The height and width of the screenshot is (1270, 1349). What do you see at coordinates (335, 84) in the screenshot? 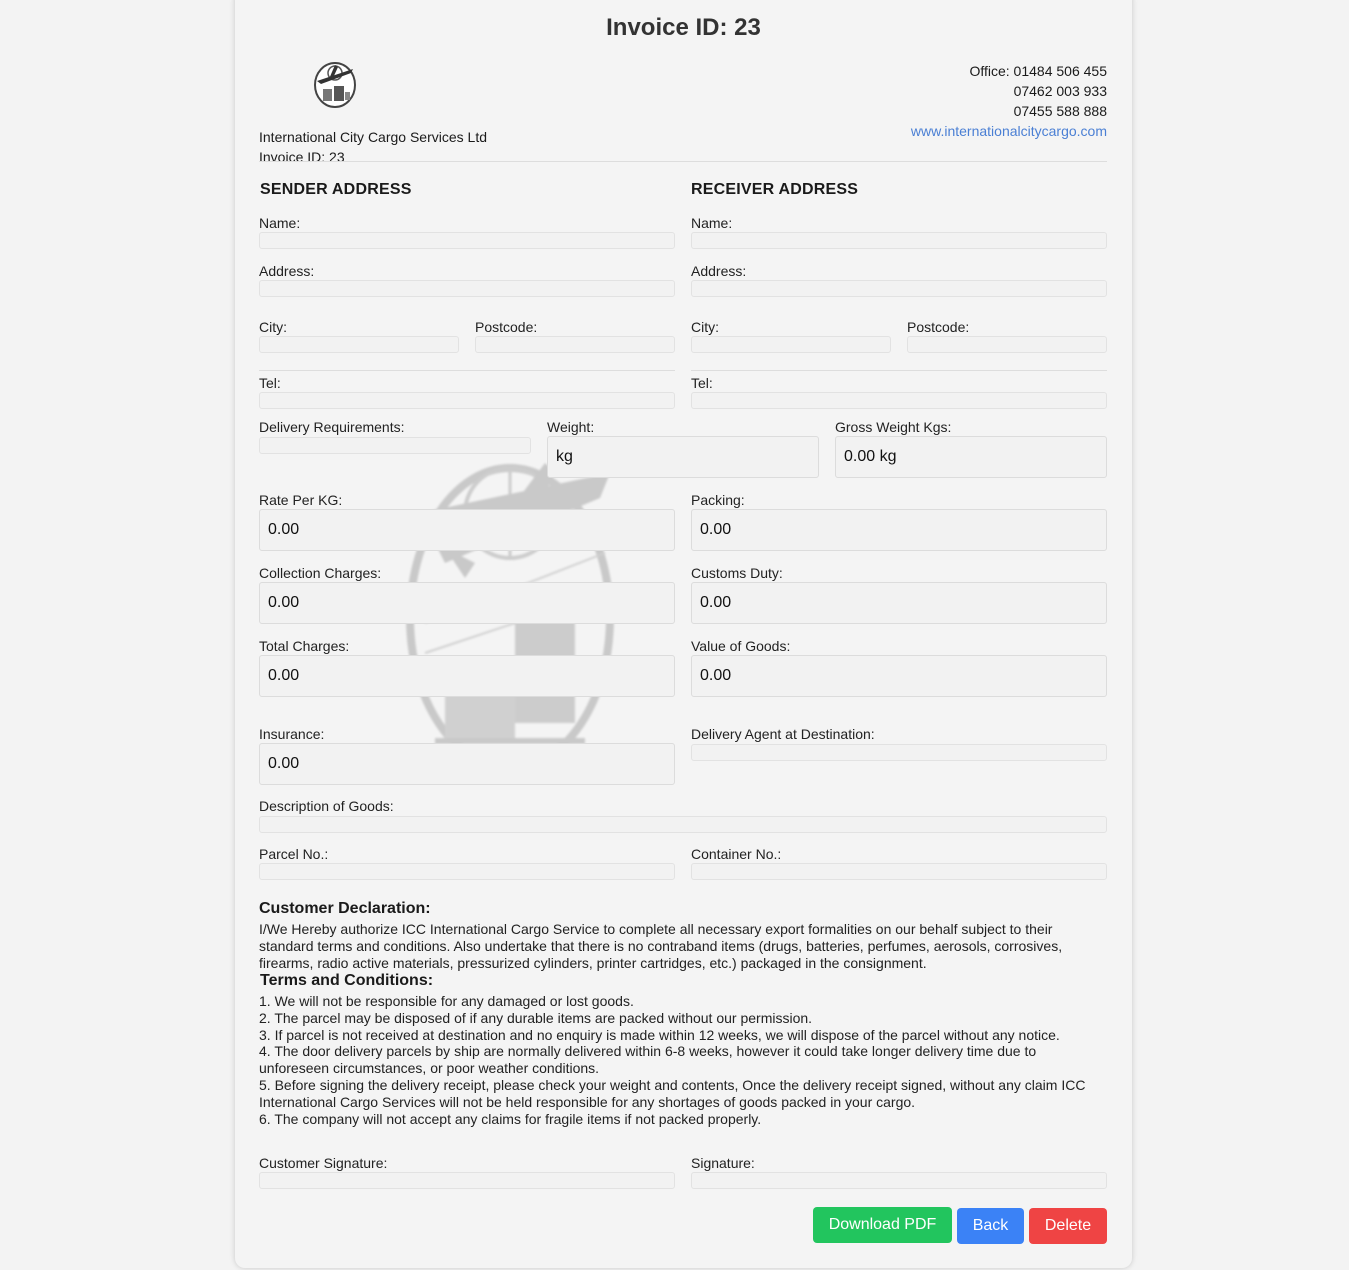
I see `company-logo` at bounding box center [335, 84].